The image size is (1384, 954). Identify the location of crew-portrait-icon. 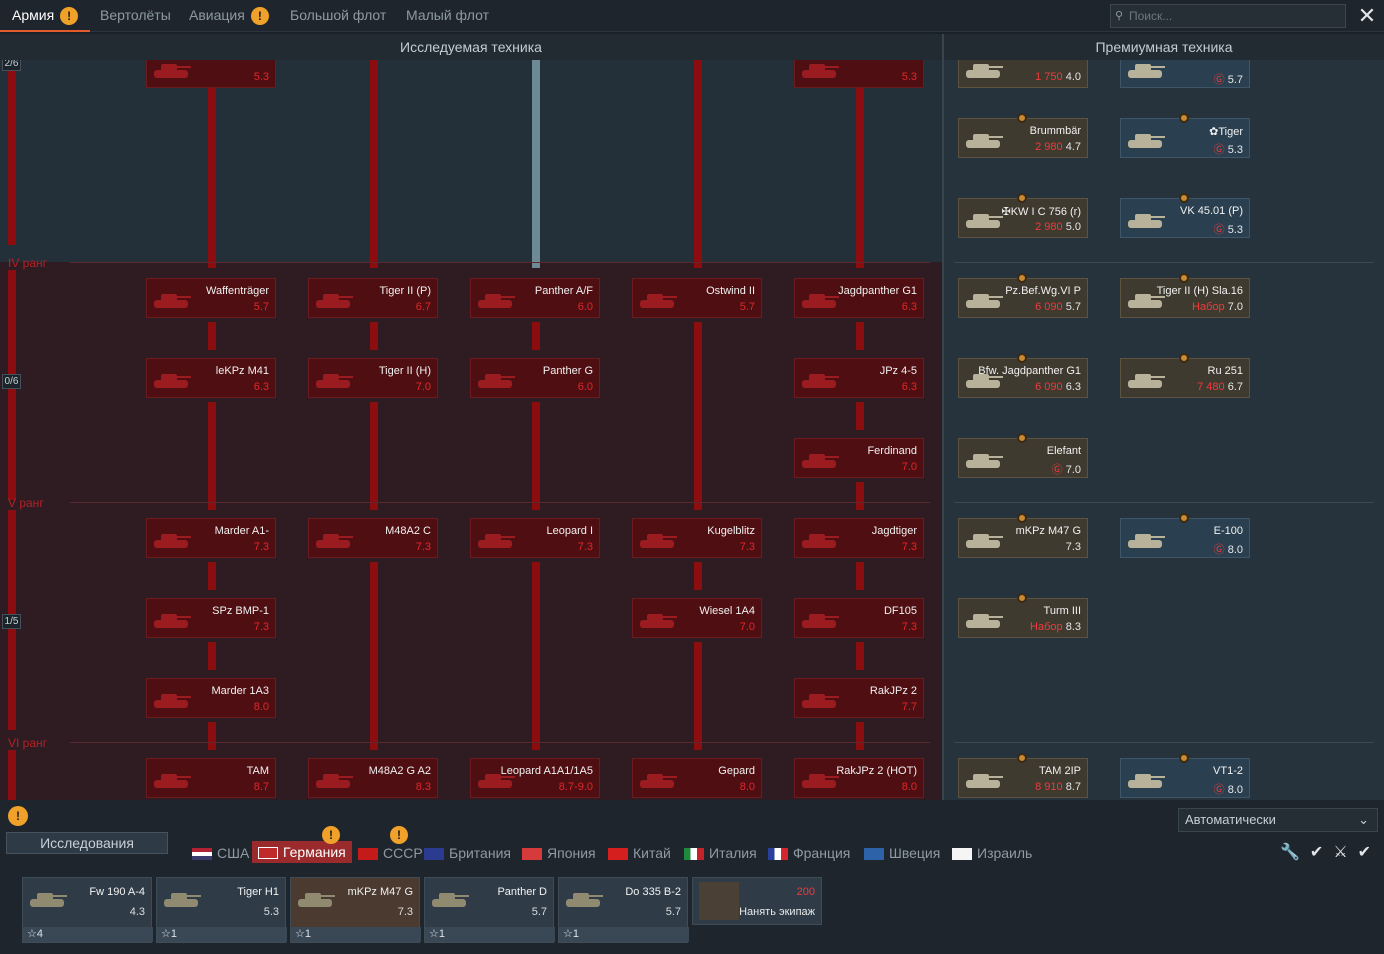
(719, 901).